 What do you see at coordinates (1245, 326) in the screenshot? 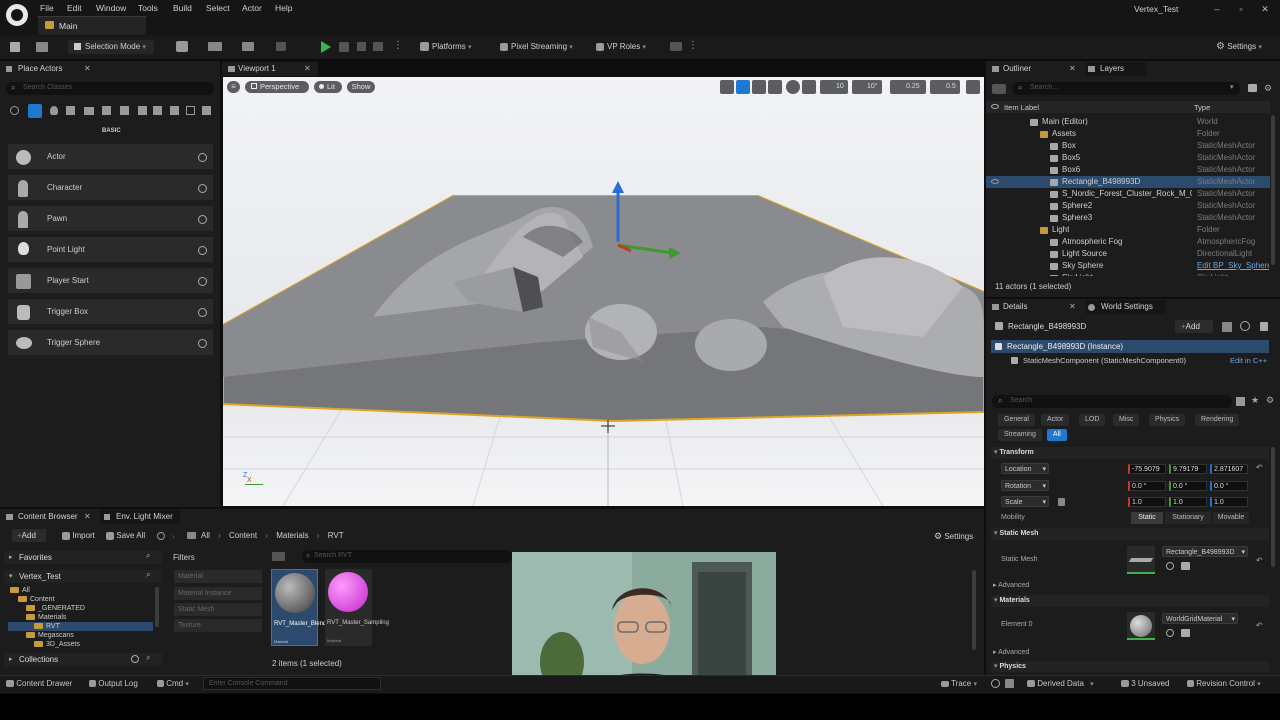
I see `help-icon` at bounding box center [1245, 326].